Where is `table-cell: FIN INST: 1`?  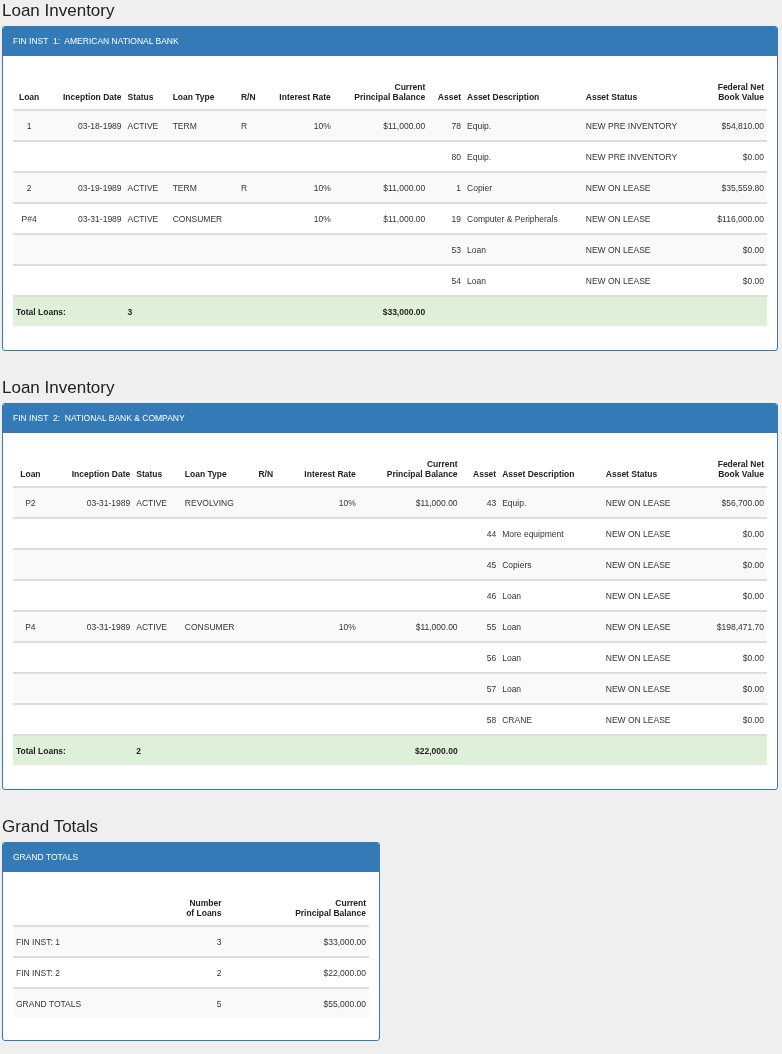
table-cell: FIN INST: 1 is located at coordinates (38, 941).